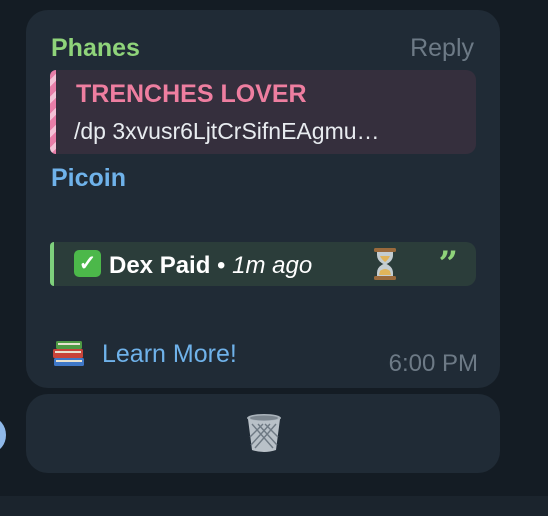 The image size is (548, 516). What do you see at coordinates (274, 506) in the screenshot?
I see `composer-edge` at bounding box center [274, 506].